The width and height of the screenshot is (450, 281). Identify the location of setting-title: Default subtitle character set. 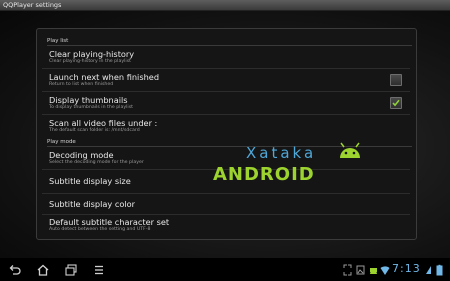
(109, 222).